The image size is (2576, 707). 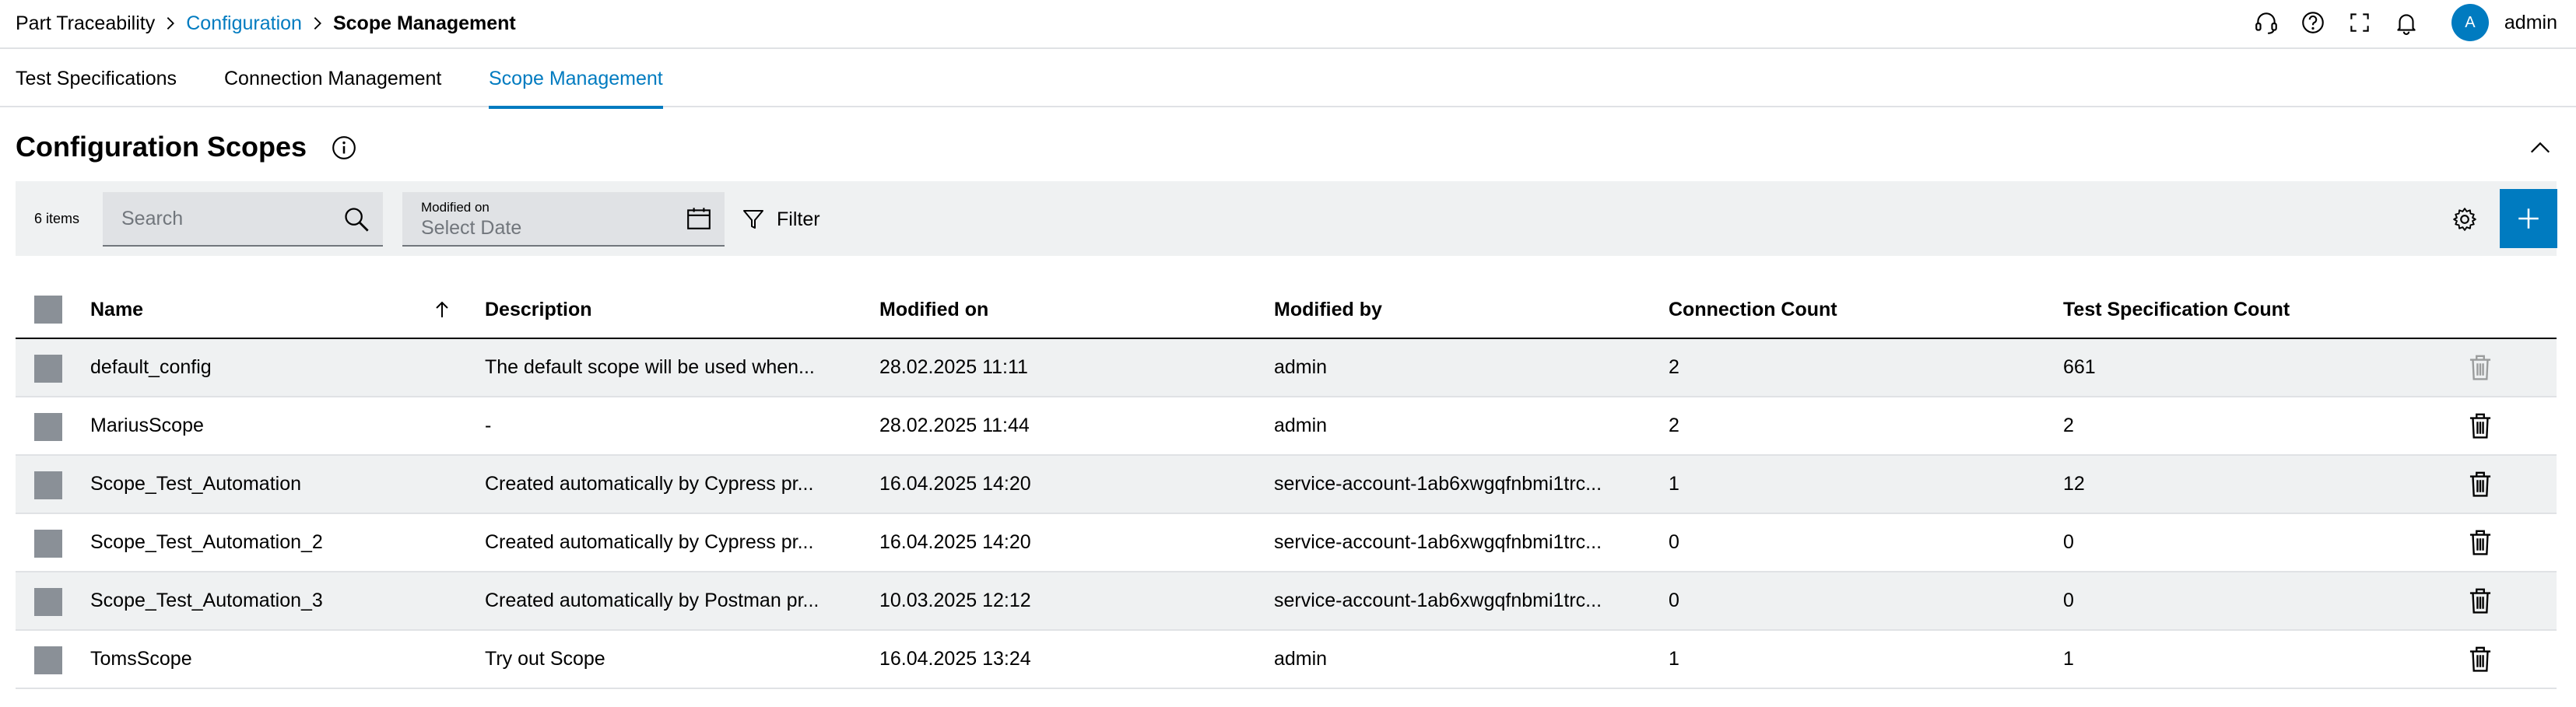 I want to click on item-count: 6 items, so click(x=57, y=218).